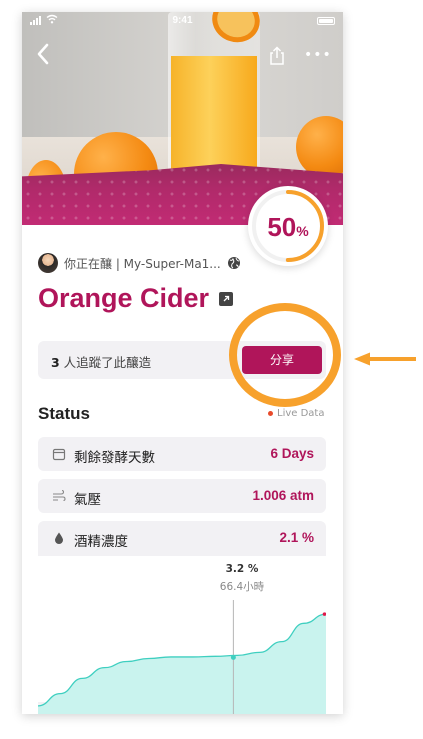  Describe the element at coordinates (283, 495) in the screenshot. I see `stat-value: 1.006 atm` at that location.